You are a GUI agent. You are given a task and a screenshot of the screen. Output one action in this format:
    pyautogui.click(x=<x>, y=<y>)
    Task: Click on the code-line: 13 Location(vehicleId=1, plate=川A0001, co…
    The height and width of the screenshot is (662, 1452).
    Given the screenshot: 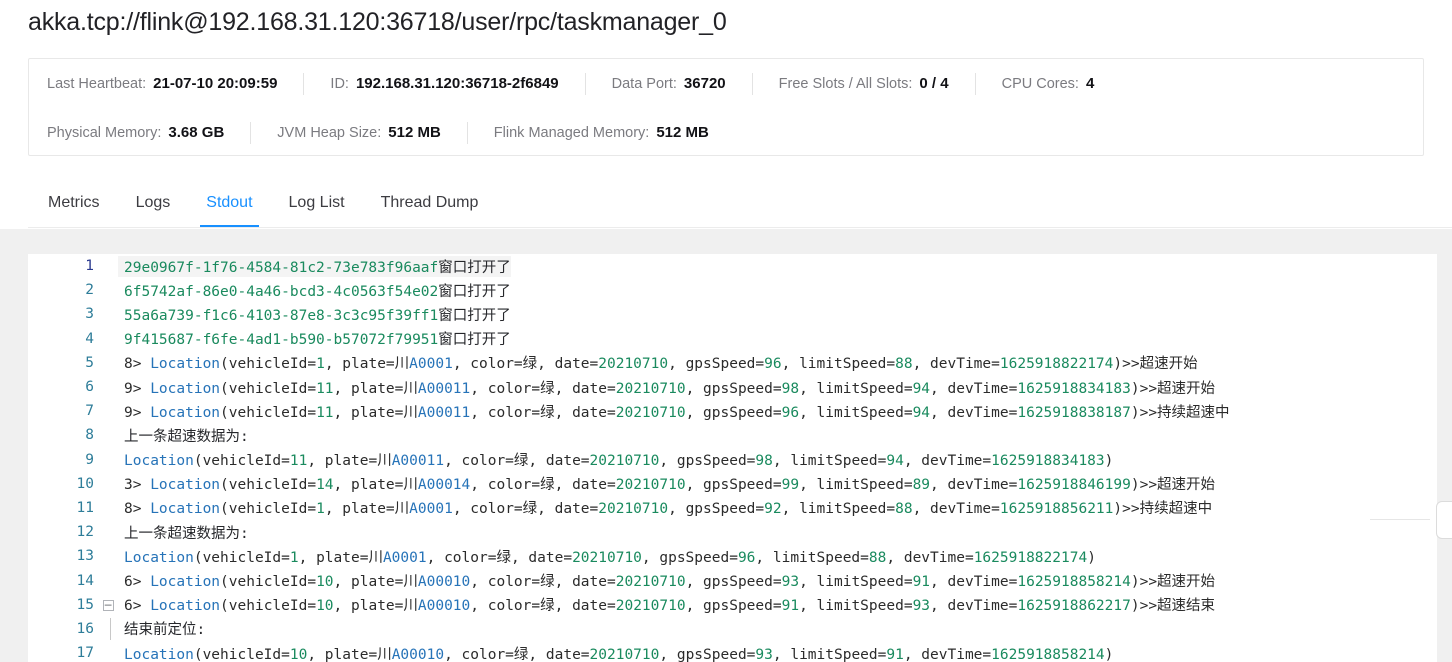 What is the action you would take?
    pyautogui.click(x=732, y=556)
    